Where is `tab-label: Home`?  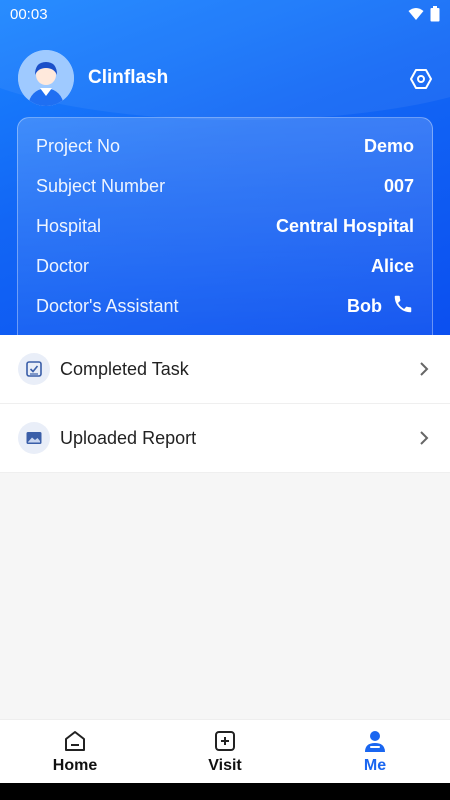
tab-label: Home is located at coordinates (75, 765).